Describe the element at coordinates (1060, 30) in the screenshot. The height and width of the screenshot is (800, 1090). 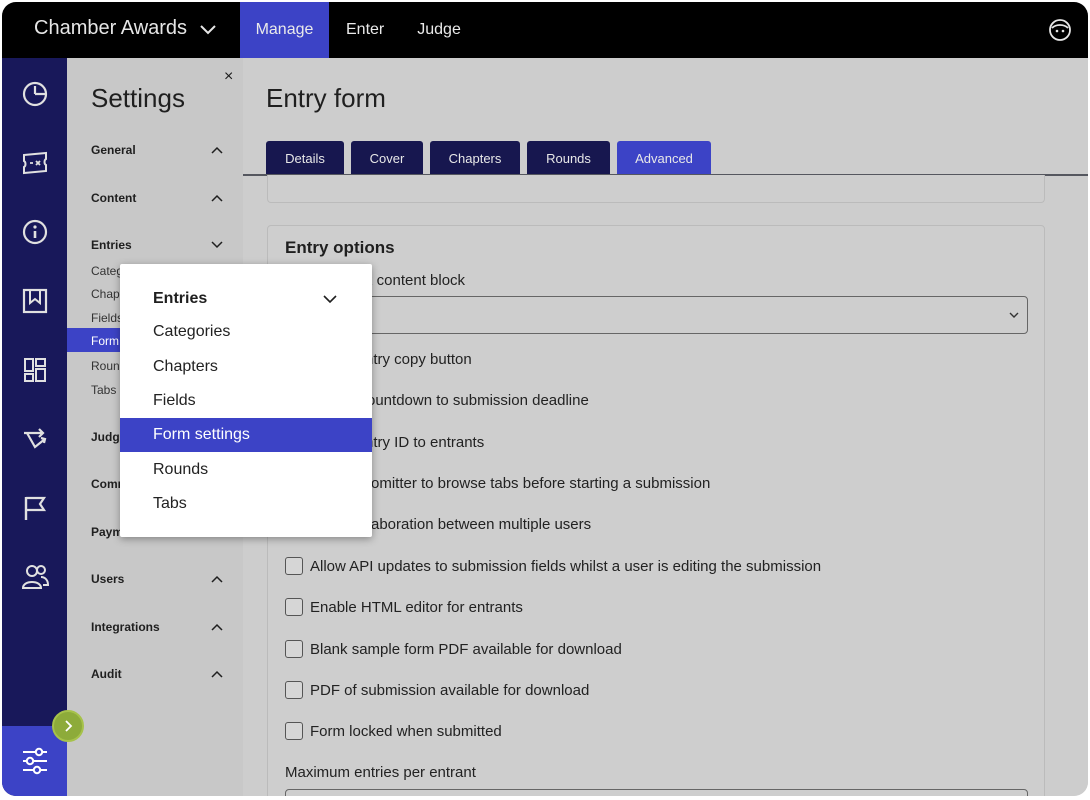
I see `user-avatar-icon` at that location.